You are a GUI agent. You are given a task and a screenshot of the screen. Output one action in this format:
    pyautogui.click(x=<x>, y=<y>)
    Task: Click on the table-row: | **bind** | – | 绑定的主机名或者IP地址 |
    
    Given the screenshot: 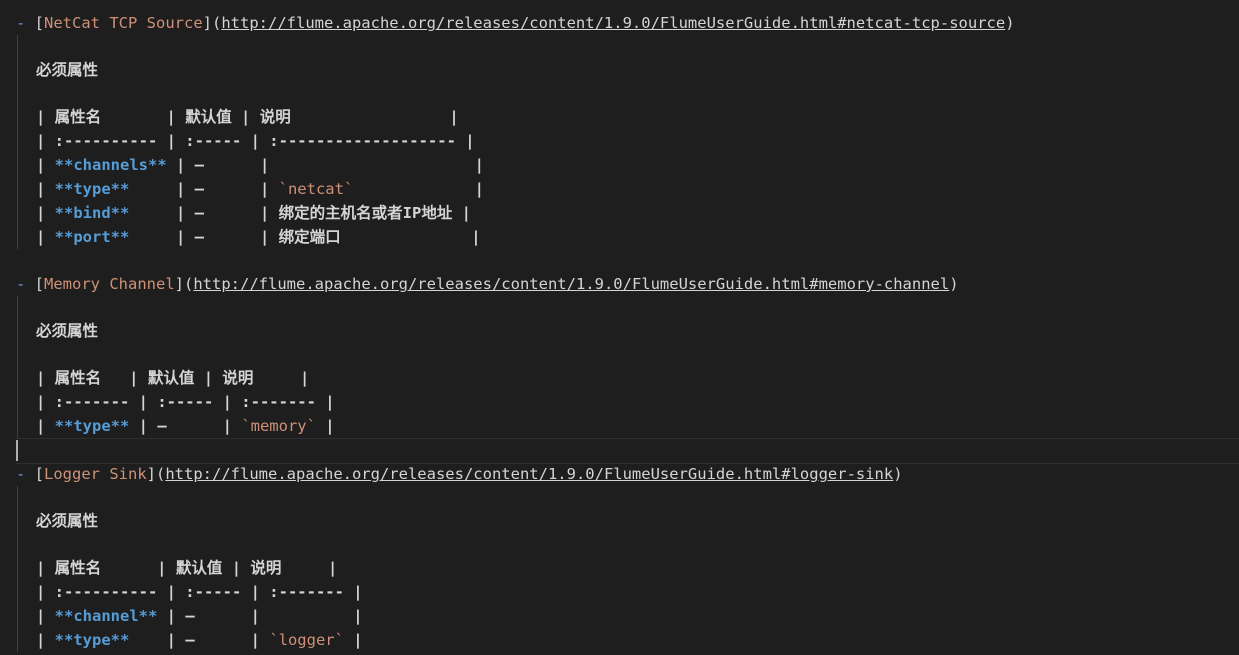 What is the action you would take?
    pyautogui.click(x=637, y=213)
    